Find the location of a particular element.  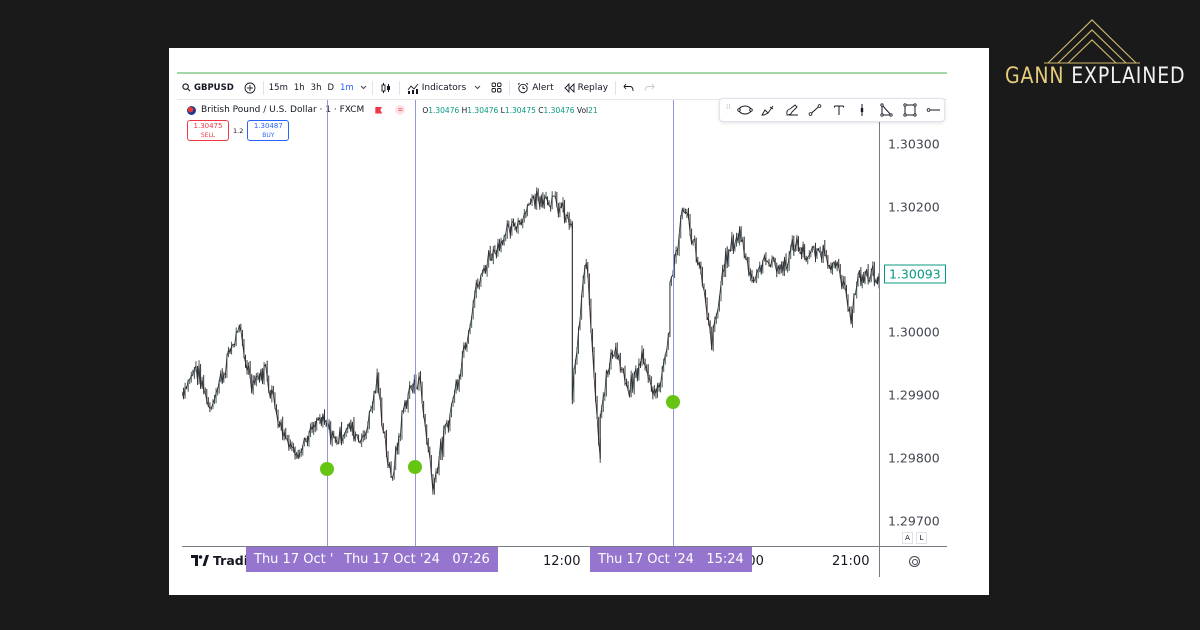

timeframe-d: D is located at coordinates (330, 88).